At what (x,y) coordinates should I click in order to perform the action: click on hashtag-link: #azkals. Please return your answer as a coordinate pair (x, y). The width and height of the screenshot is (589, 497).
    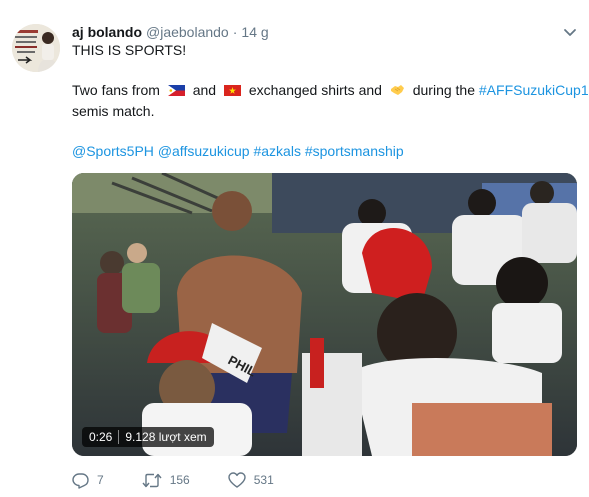
    Looking at the image, I should click on (276, 151).